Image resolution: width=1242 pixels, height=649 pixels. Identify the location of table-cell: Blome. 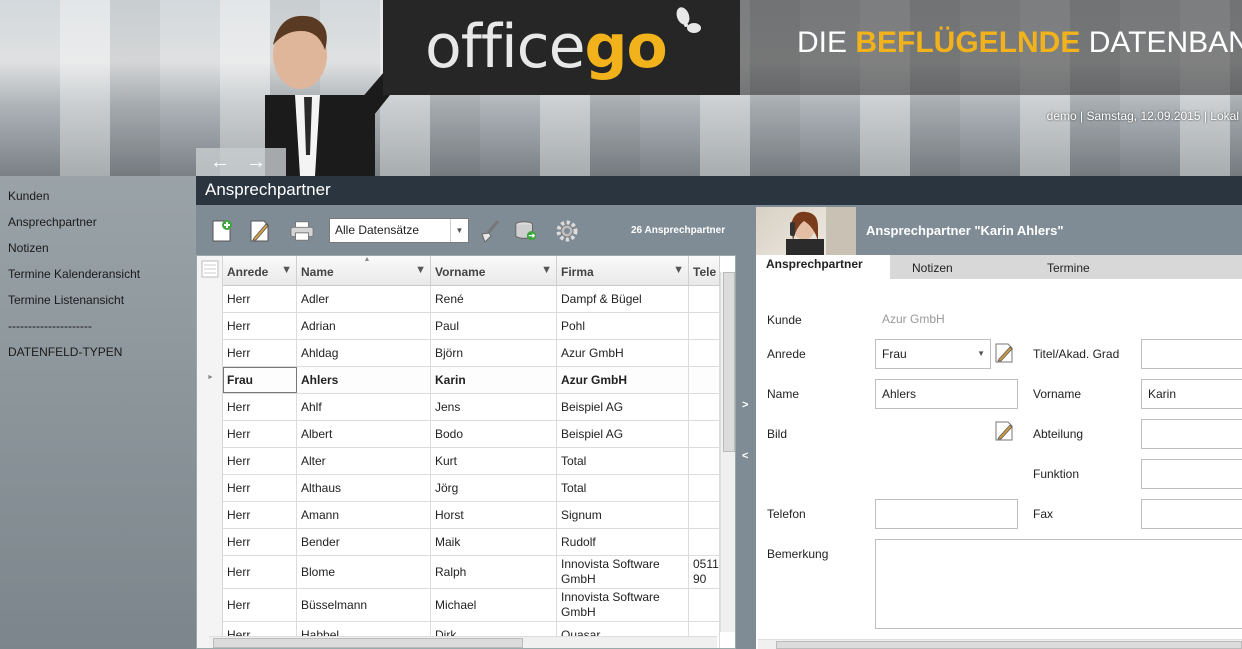
(364, 572).